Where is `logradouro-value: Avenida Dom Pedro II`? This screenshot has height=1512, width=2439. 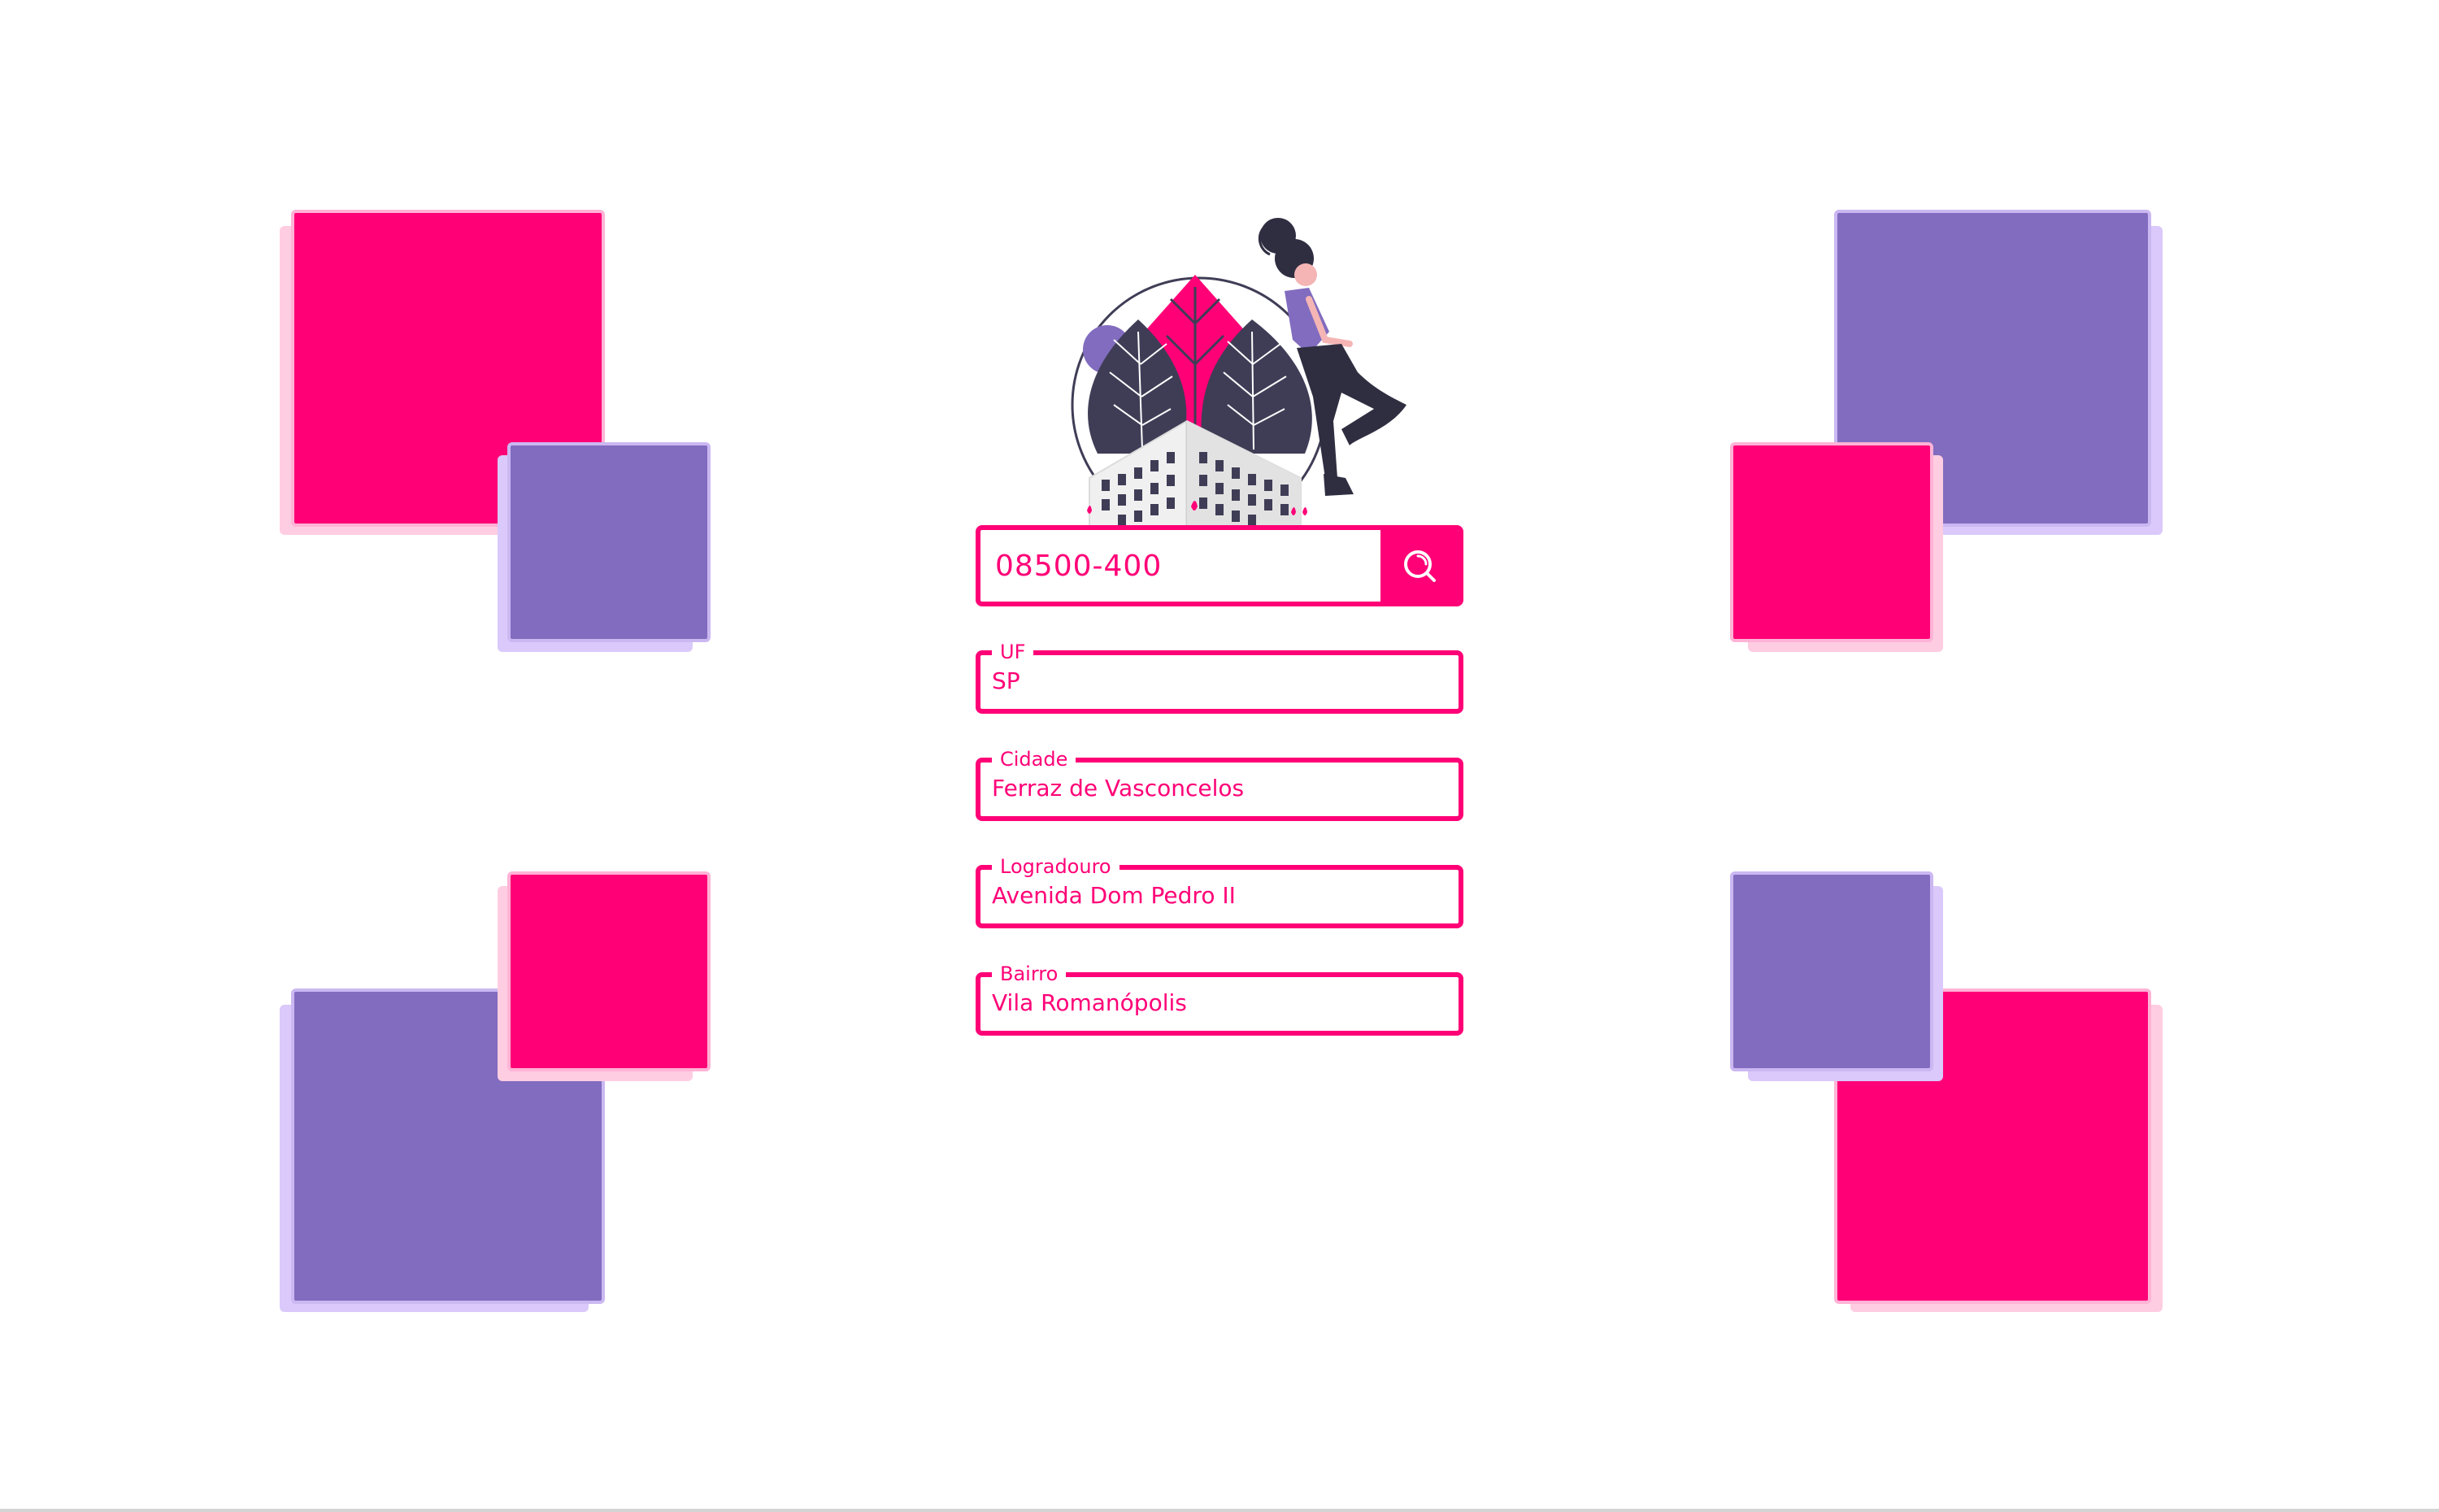
logradouro-value: Avenida Dom Pedro II is located at coordinates (1114, 895).